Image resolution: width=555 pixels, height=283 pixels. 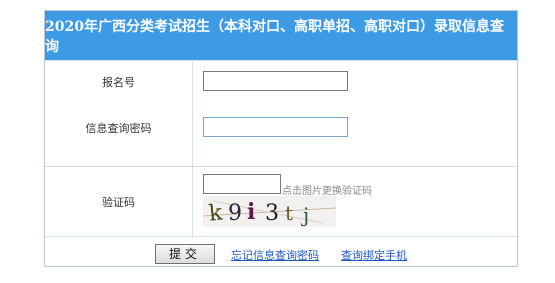 What do you see at coordinates (327, 191) in the screenshot?
I see `captcha-hint: 点击图片更换验证码` at bounding box center [327, 191].